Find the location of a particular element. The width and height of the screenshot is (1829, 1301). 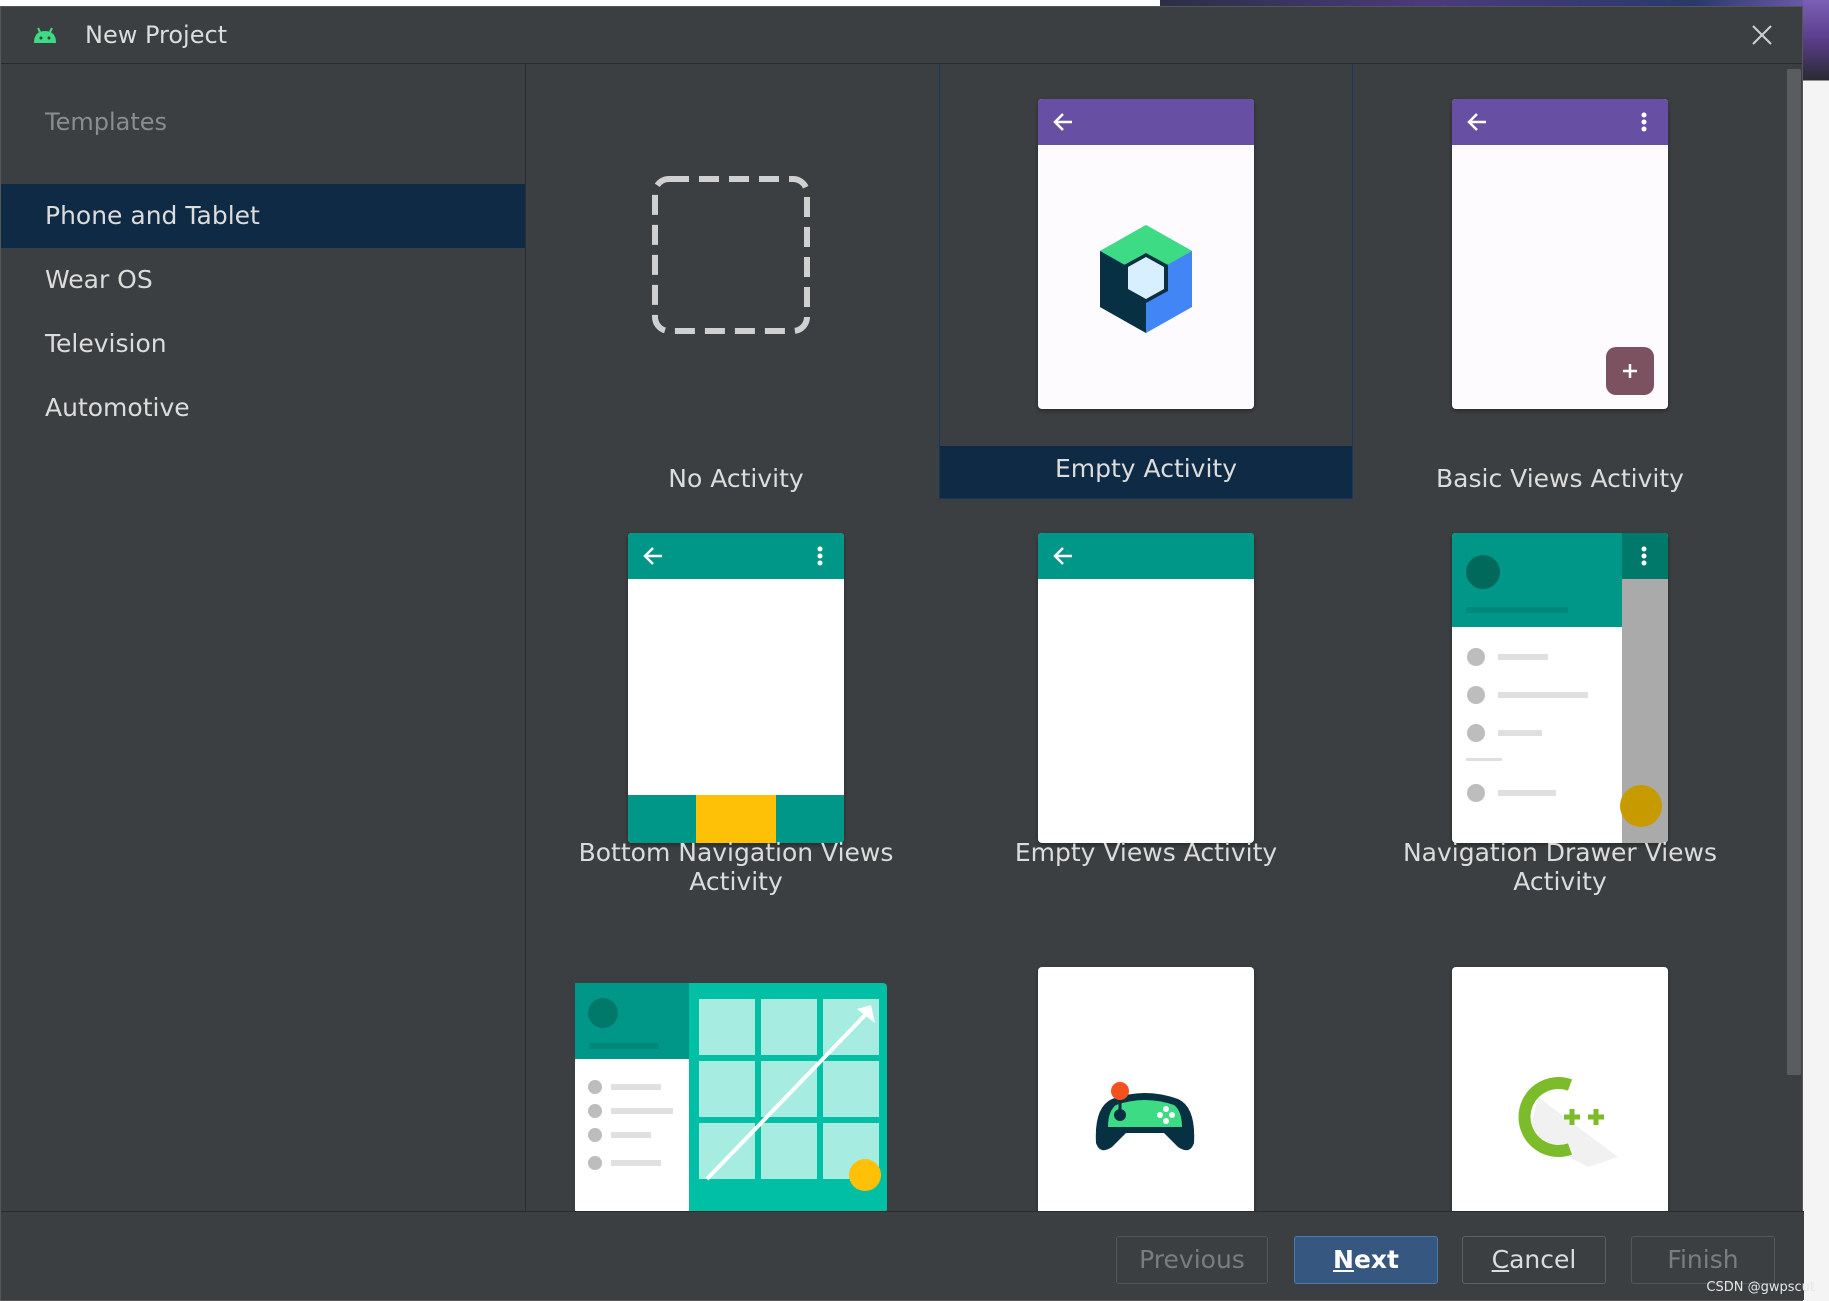

cpp-icon is located at coordinates (1568, 1122).